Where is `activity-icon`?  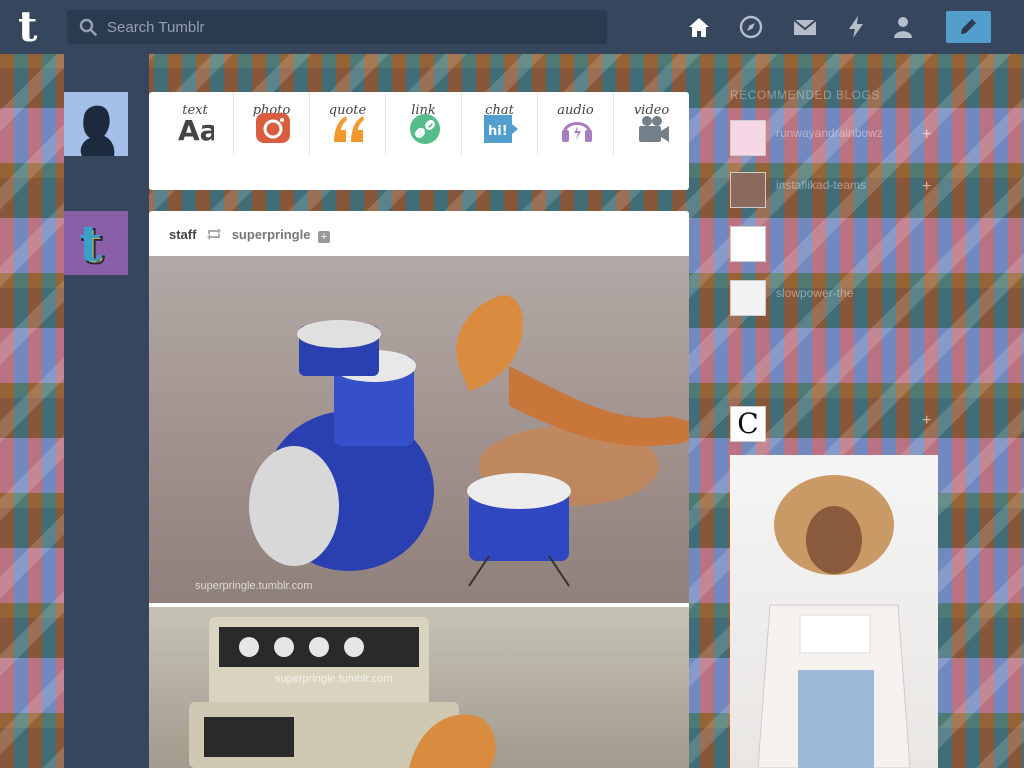
activity-icon is located at coordinates (856, 27).